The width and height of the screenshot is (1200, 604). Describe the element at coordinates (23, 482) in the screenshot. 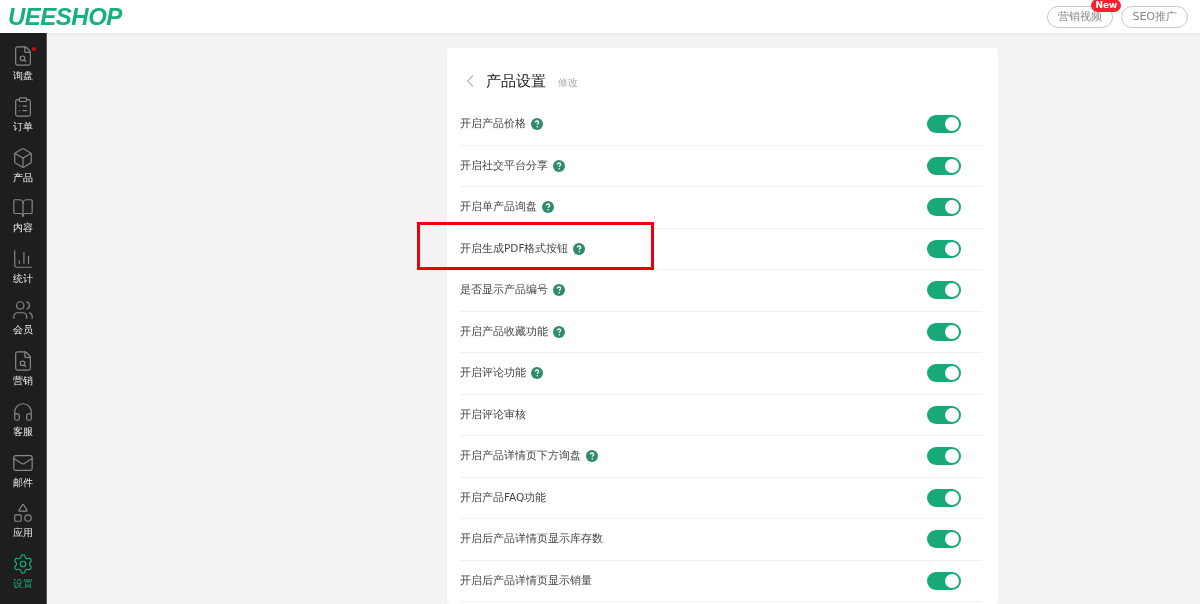

I see `nav-label: 邮件` at that location.